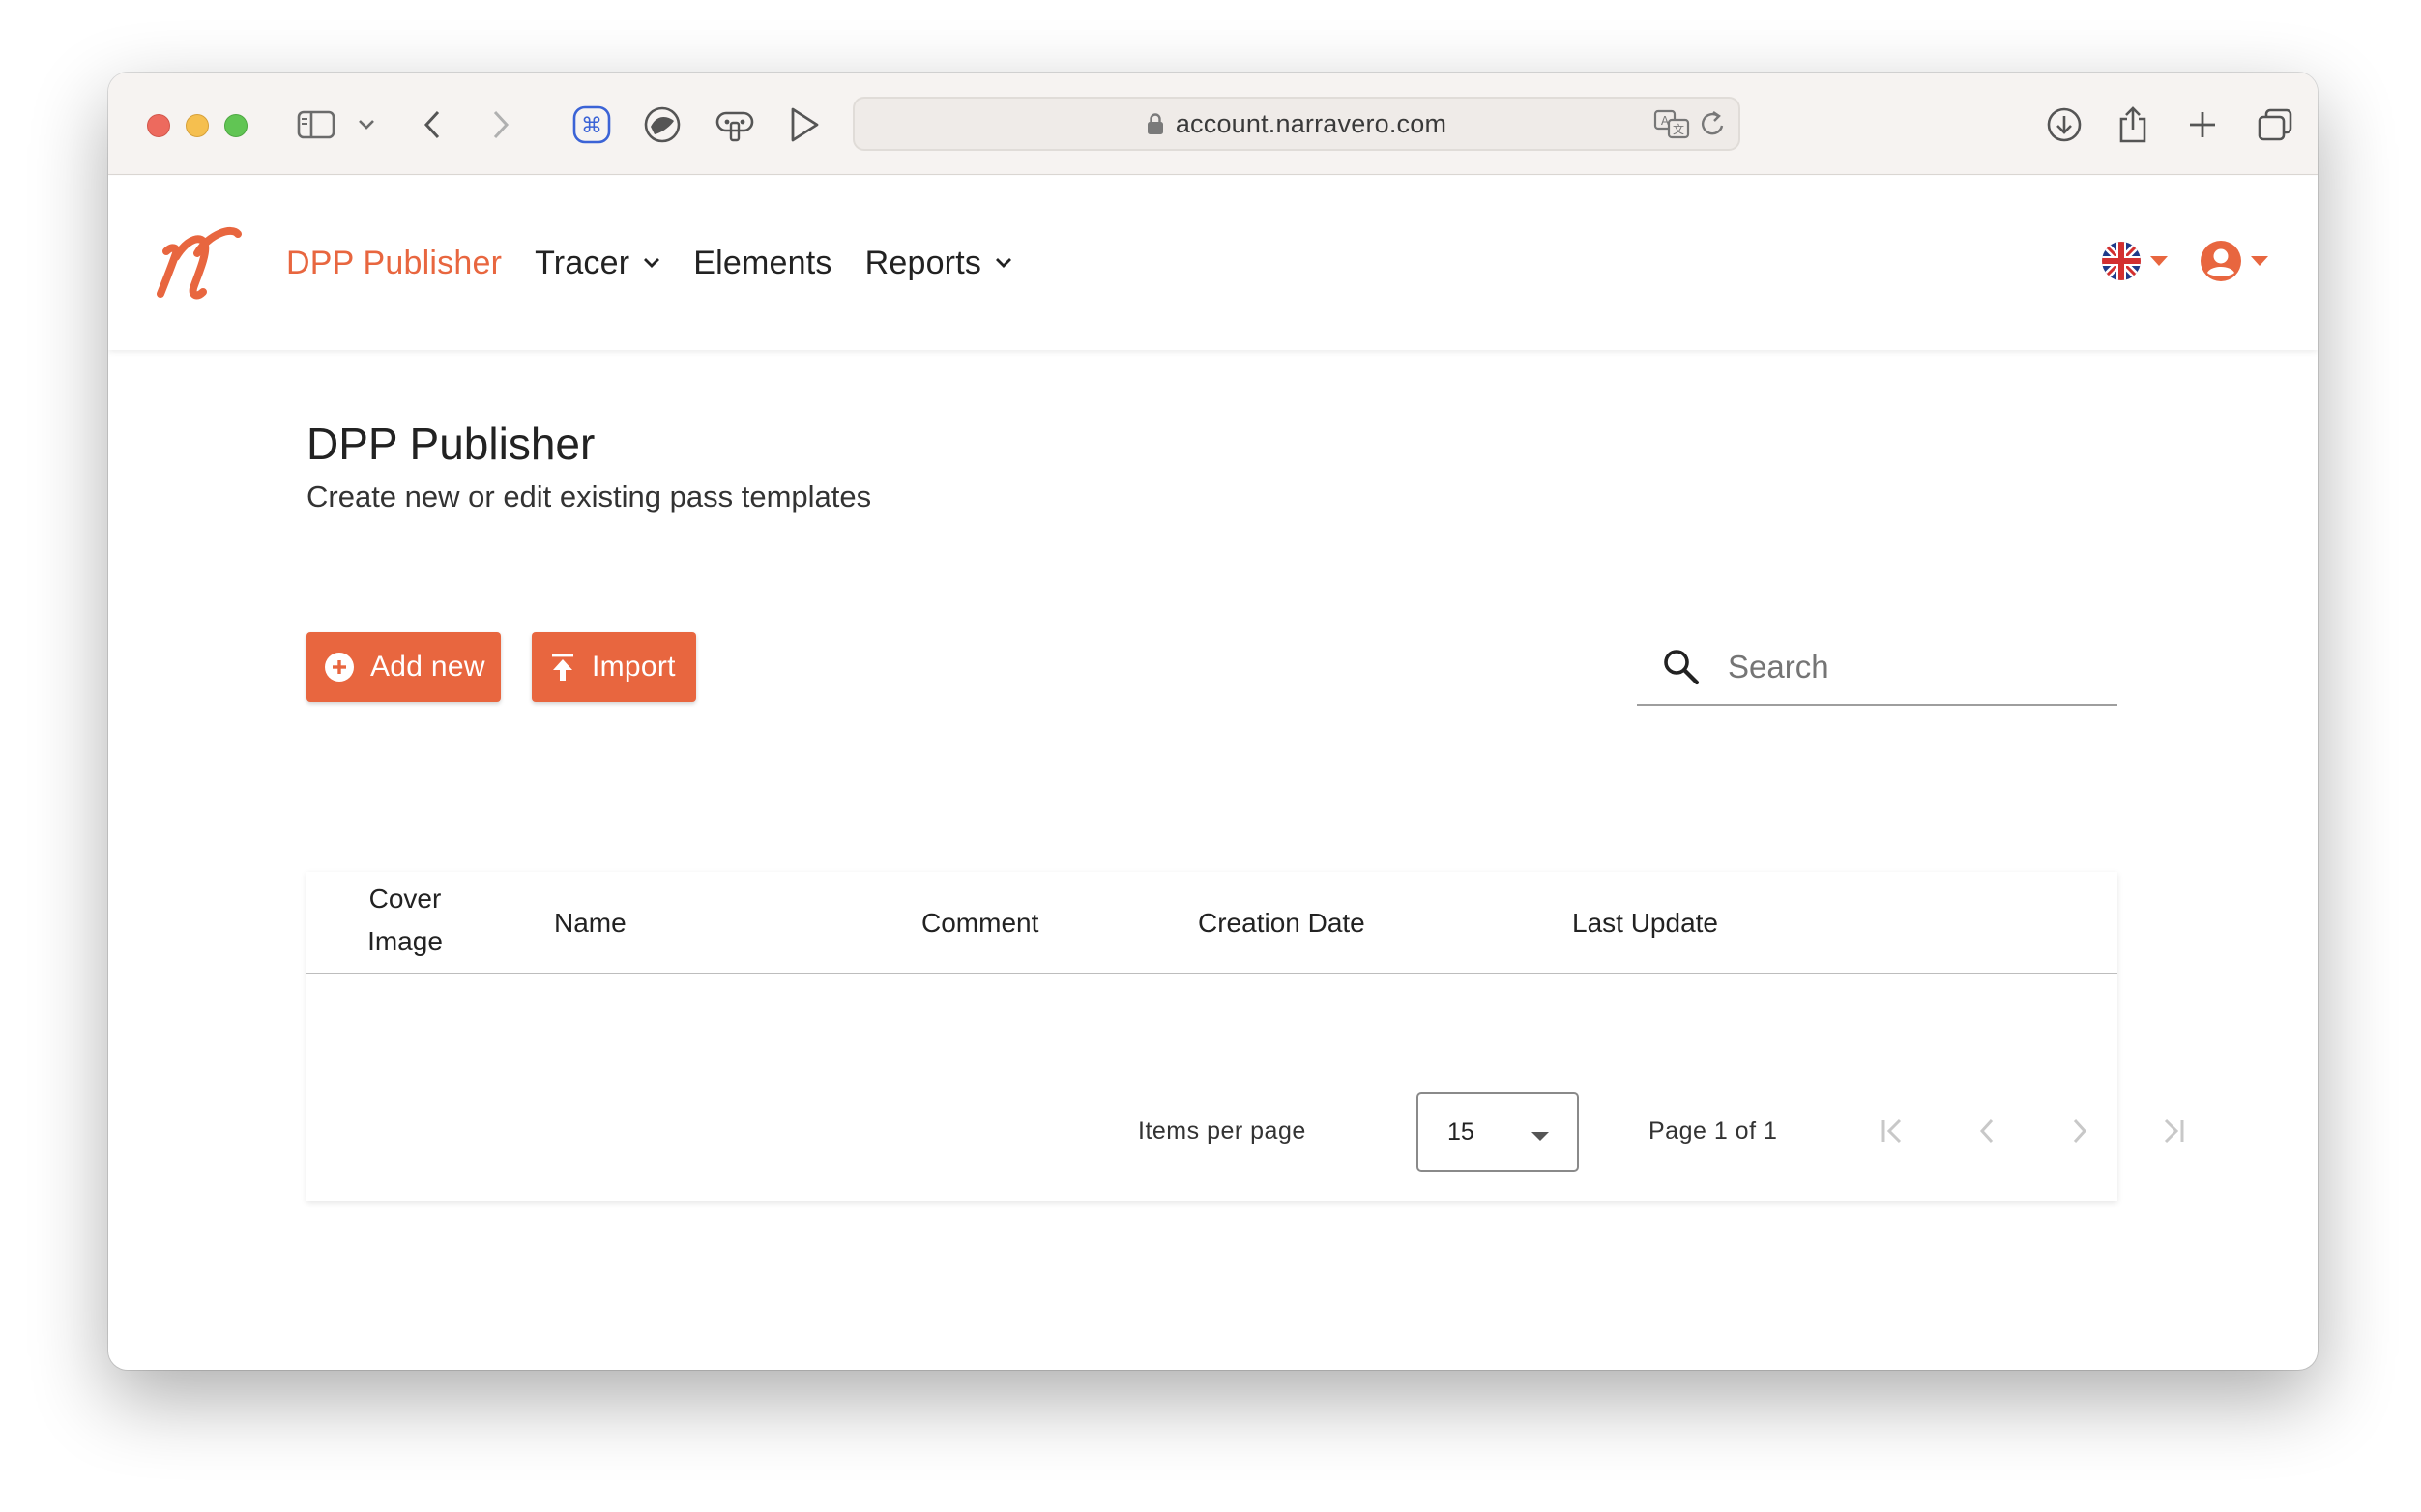 This screenshot has height=1512, width=2421. Describe the element at coordinates (2132, 124) in the screenshot. I see `share-icon` at that location.